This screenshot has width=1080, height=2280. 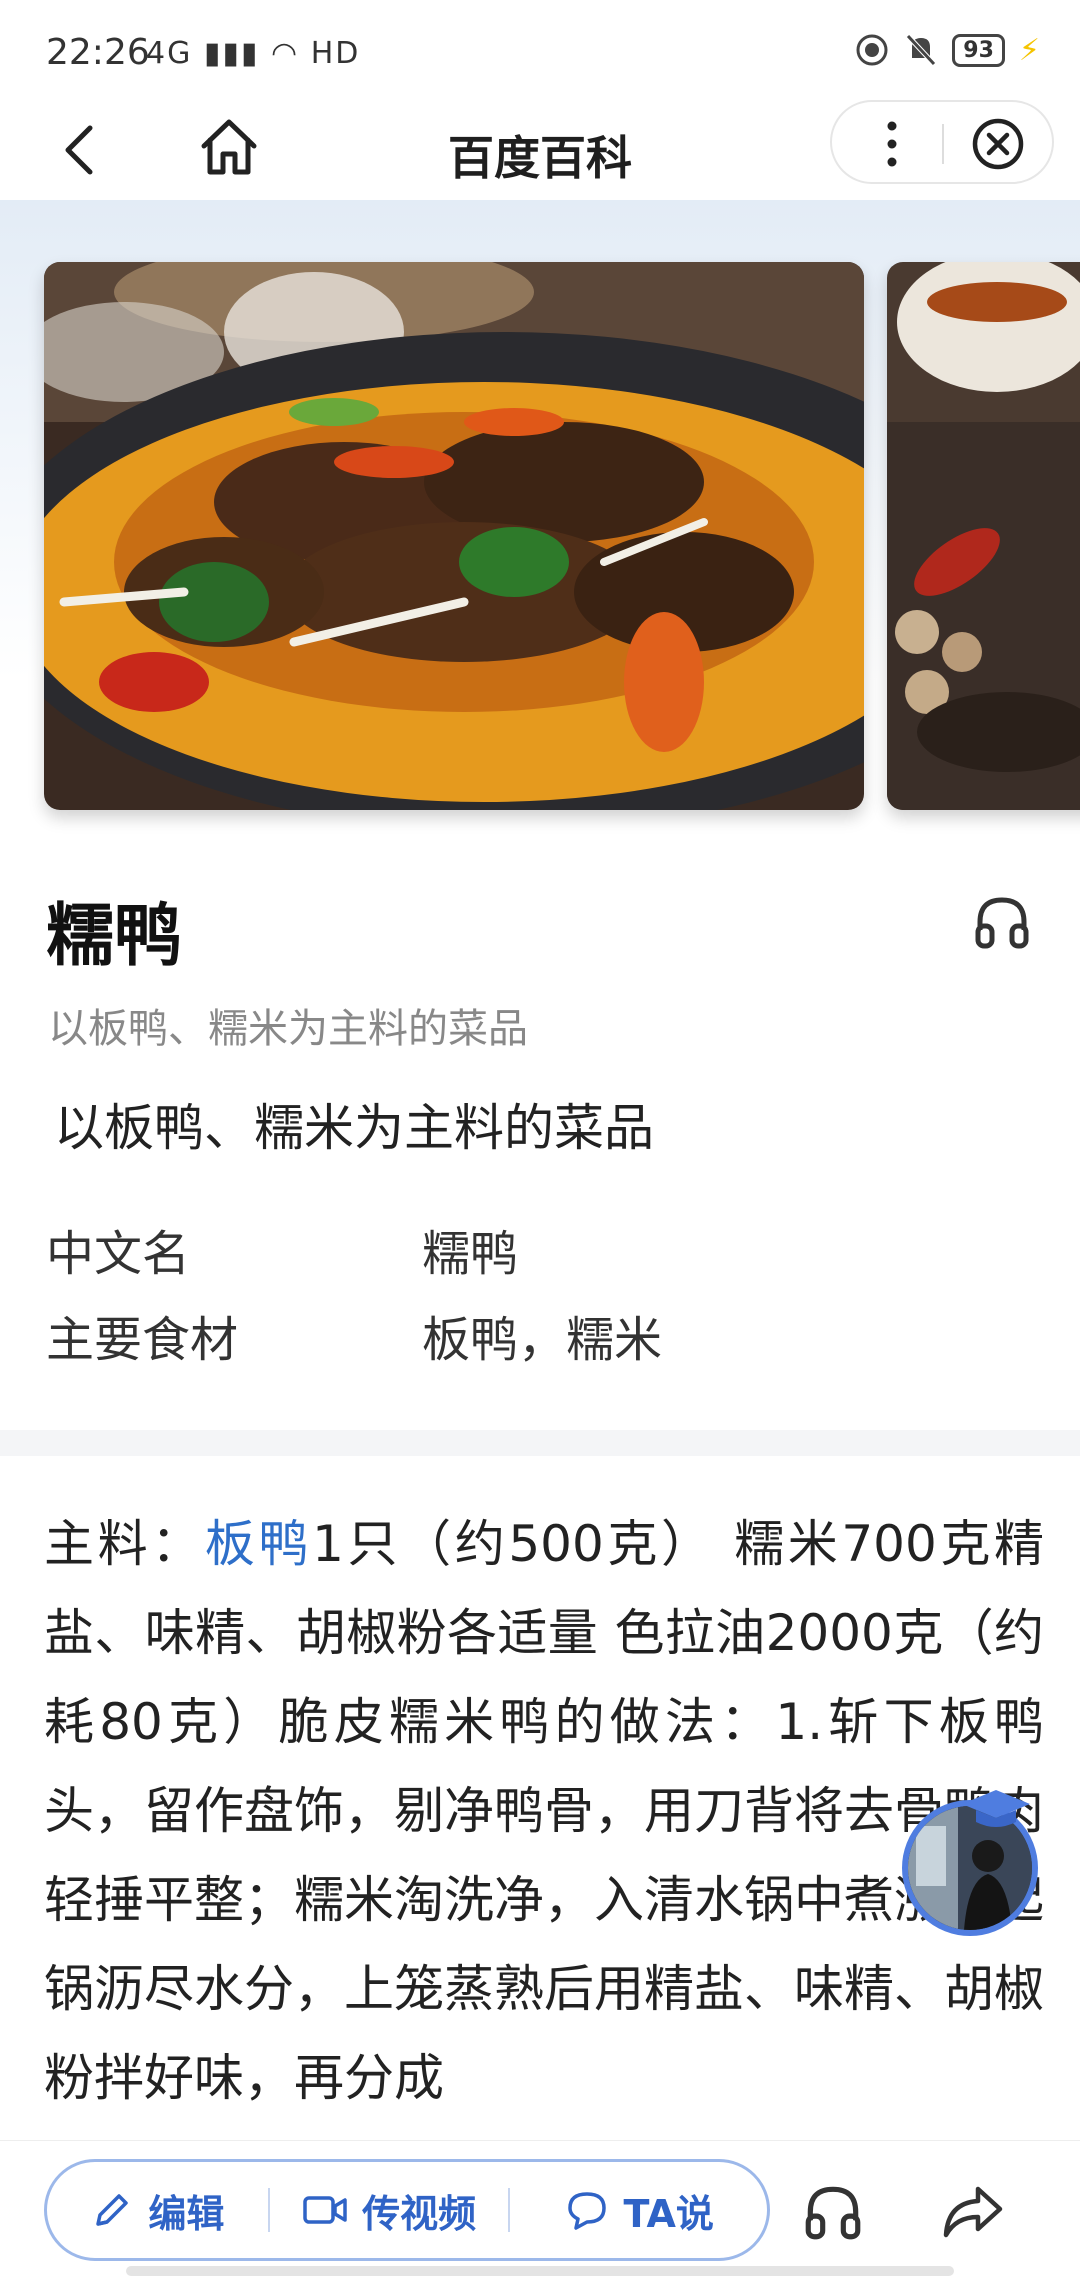 What do you see at coordinates (112, 2210) in the screenshot?
I see `pencil-icon` at bounding box center [112, 2210].